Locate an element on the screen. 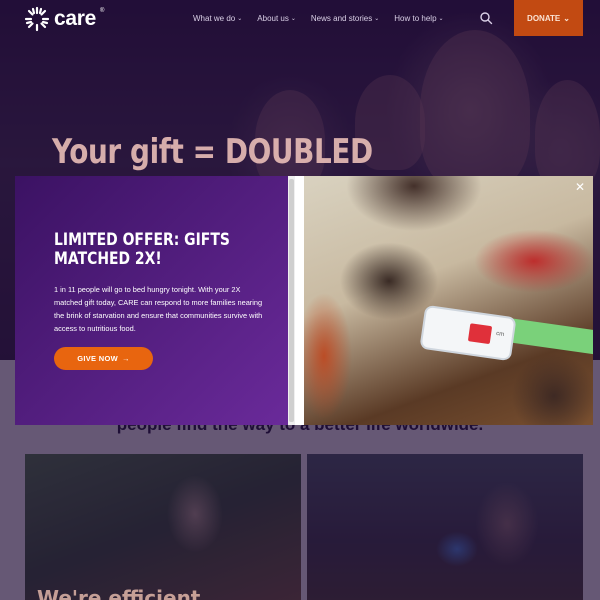 This screenshot has height=600, width=600. muac-band: cm is located at coordinates (468, 333).